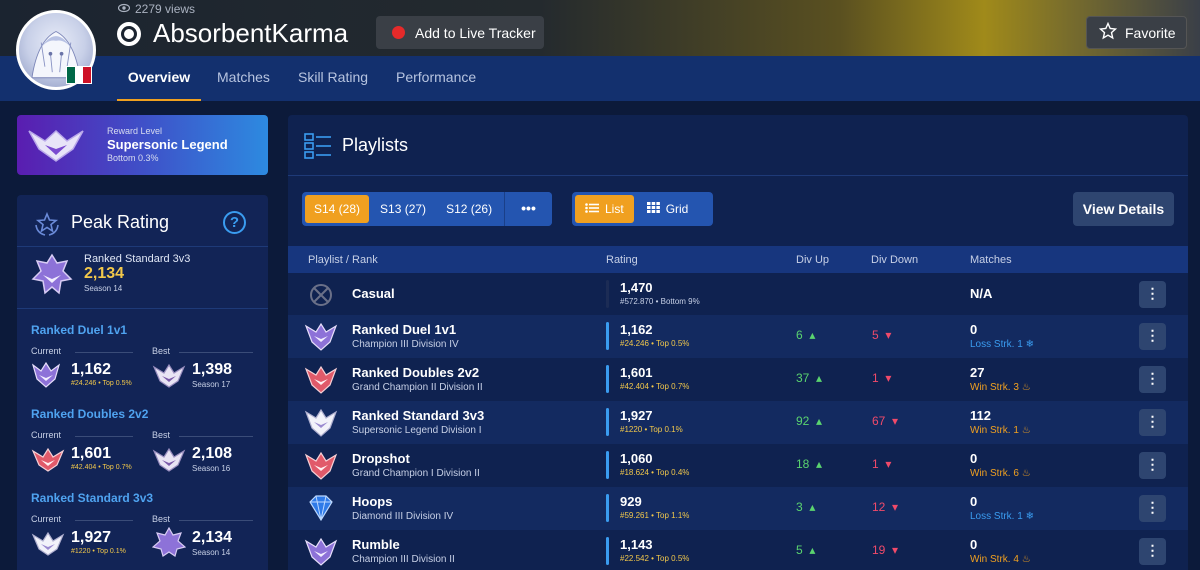 The width and height of the screenshot is (1200, 570). Describe the element at coordinates (1123, 209) in the screenshot. I see `view-details-button: View Details` at that location.